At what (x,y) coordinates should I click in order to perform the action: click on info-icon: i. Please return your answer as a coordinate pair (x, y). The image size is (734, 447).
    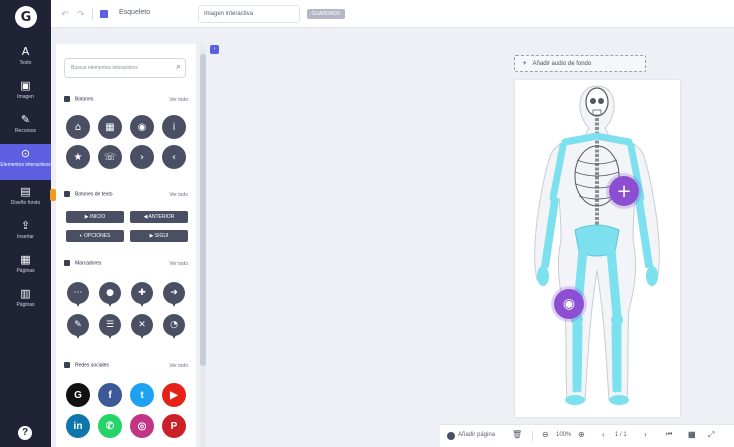
    Looking at the image, I should click on (174, 127).